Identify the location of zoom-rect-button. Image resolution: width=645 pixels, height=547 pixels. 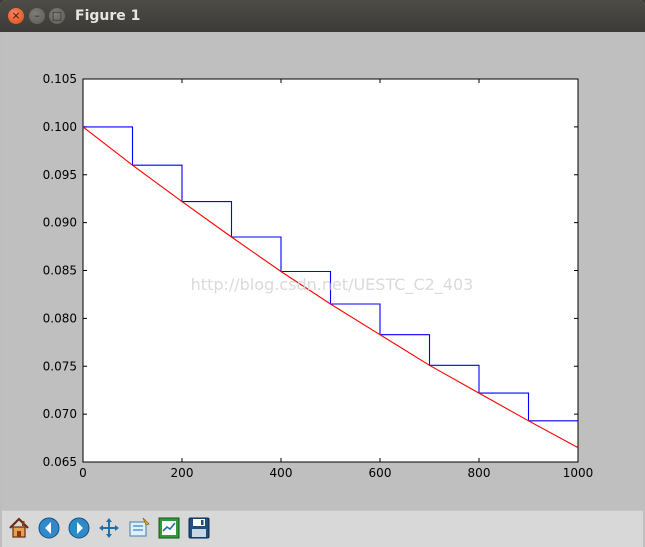
(139, 528).